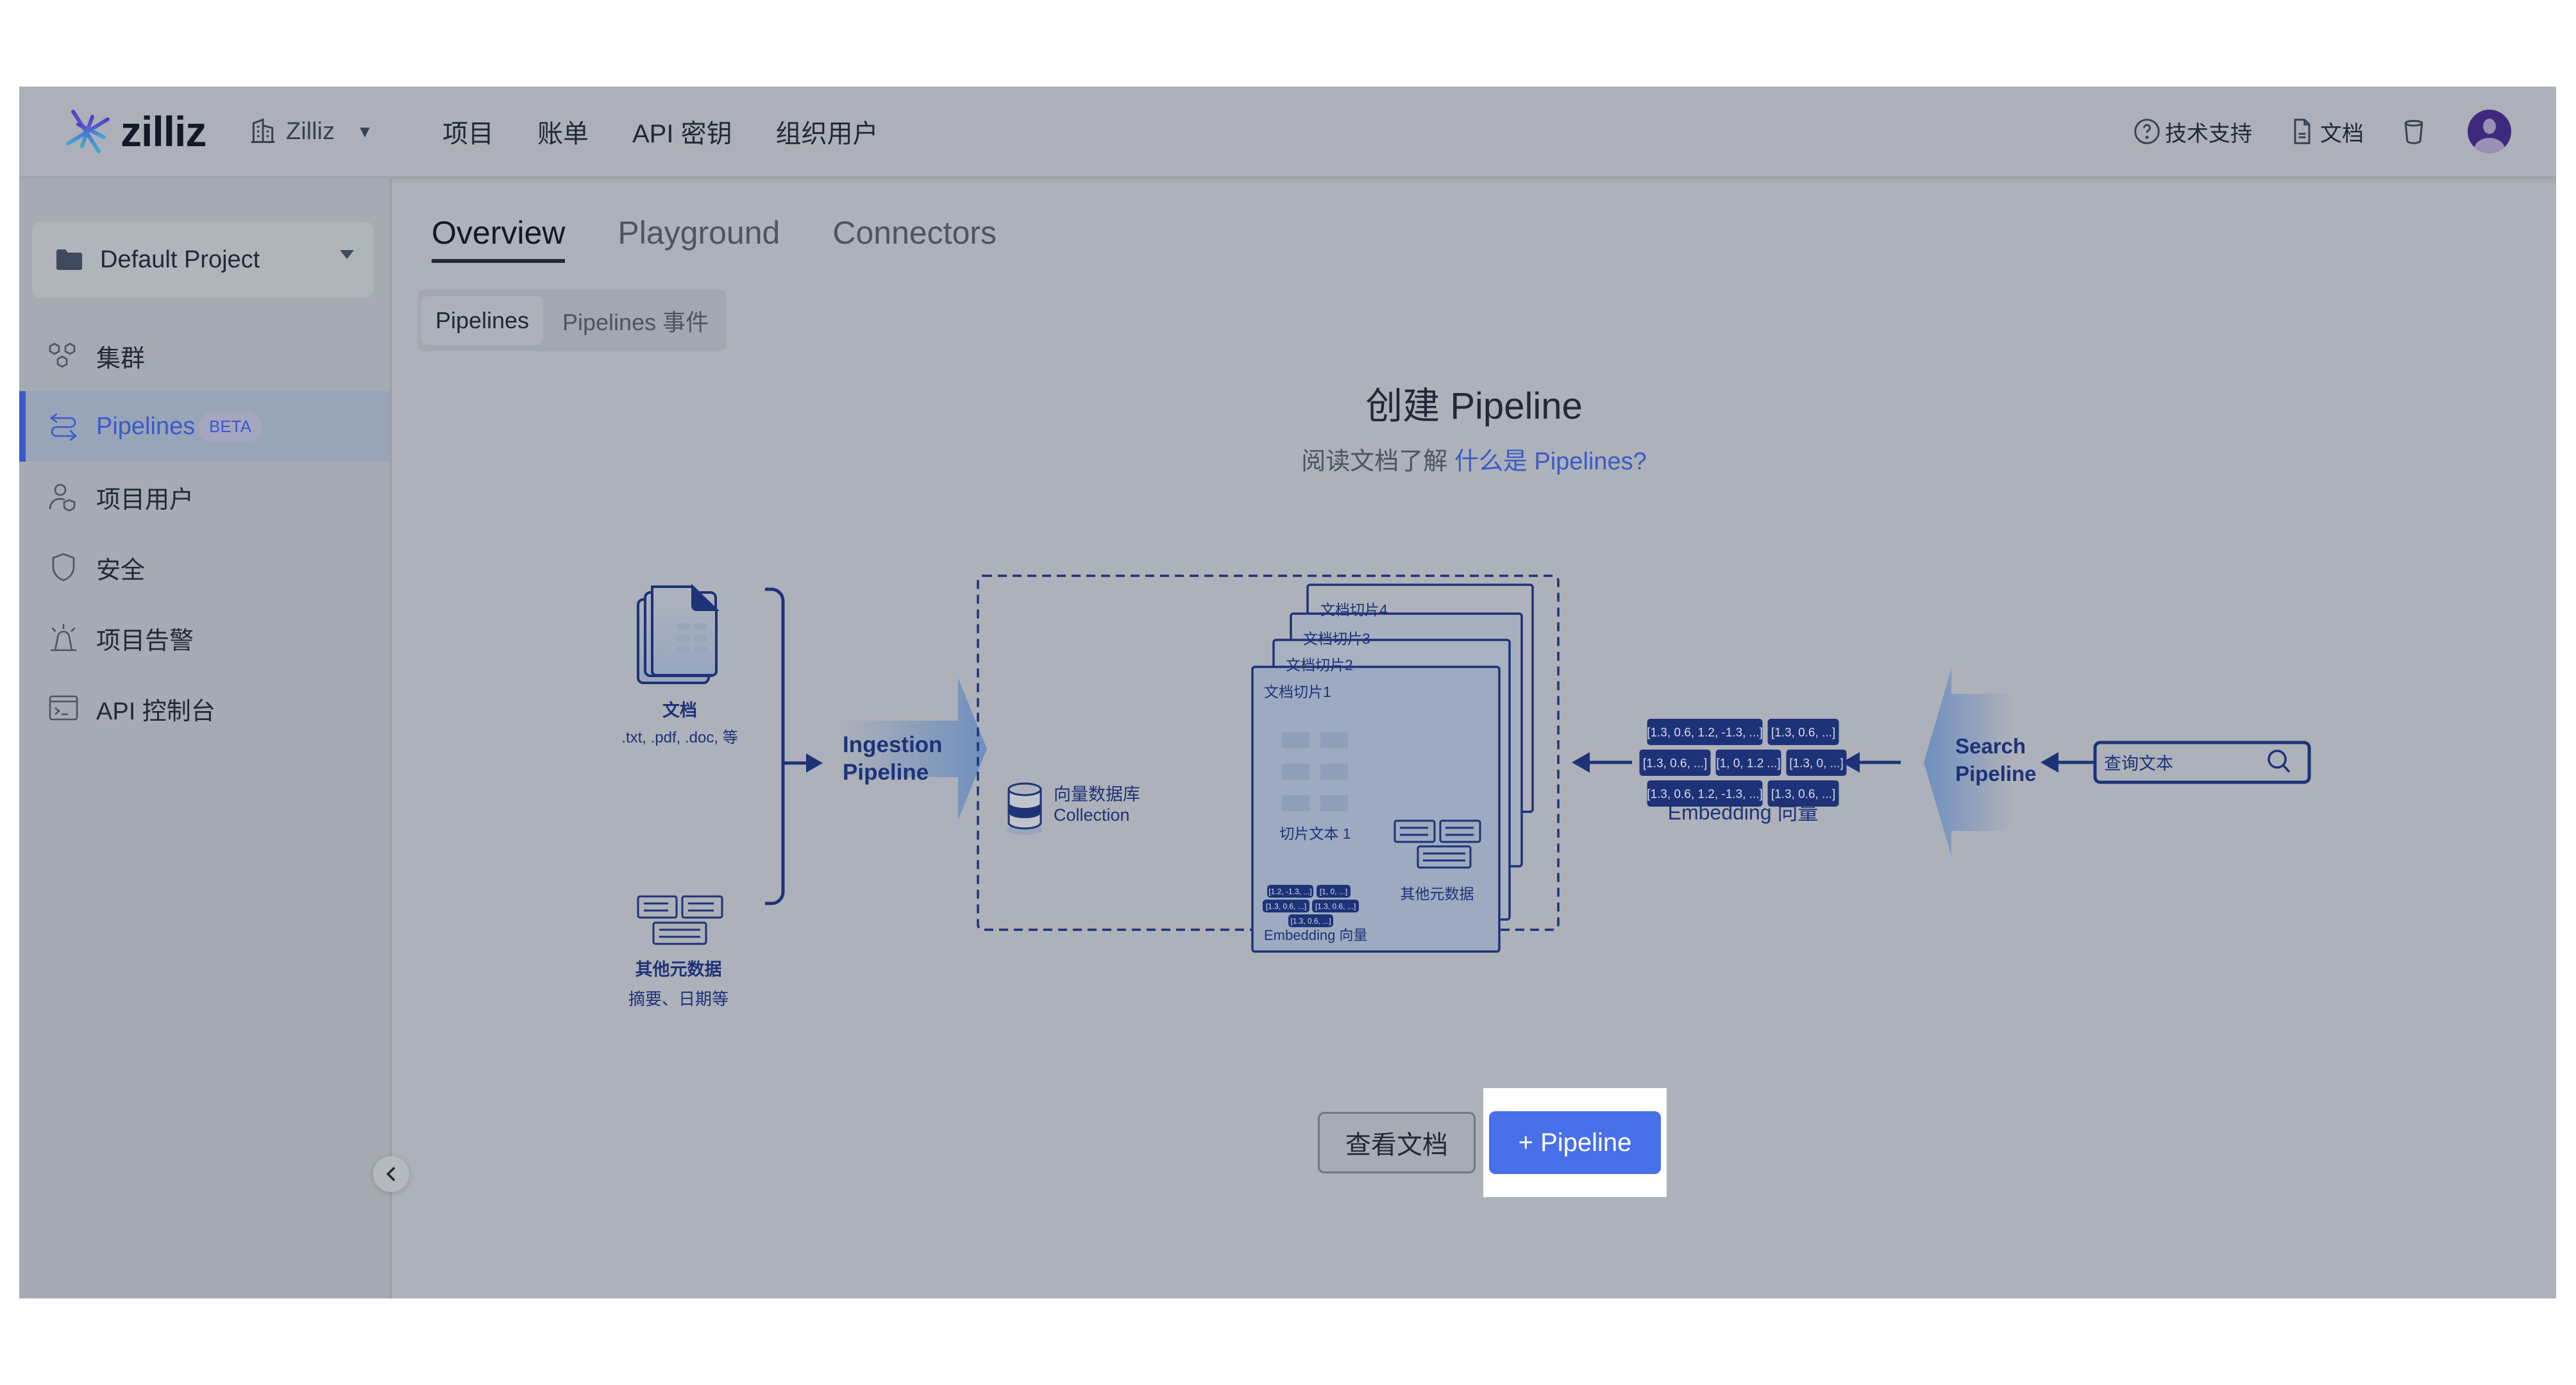  I want to click on sidebar-item-api-console: API 控制台, so click(204, 708).